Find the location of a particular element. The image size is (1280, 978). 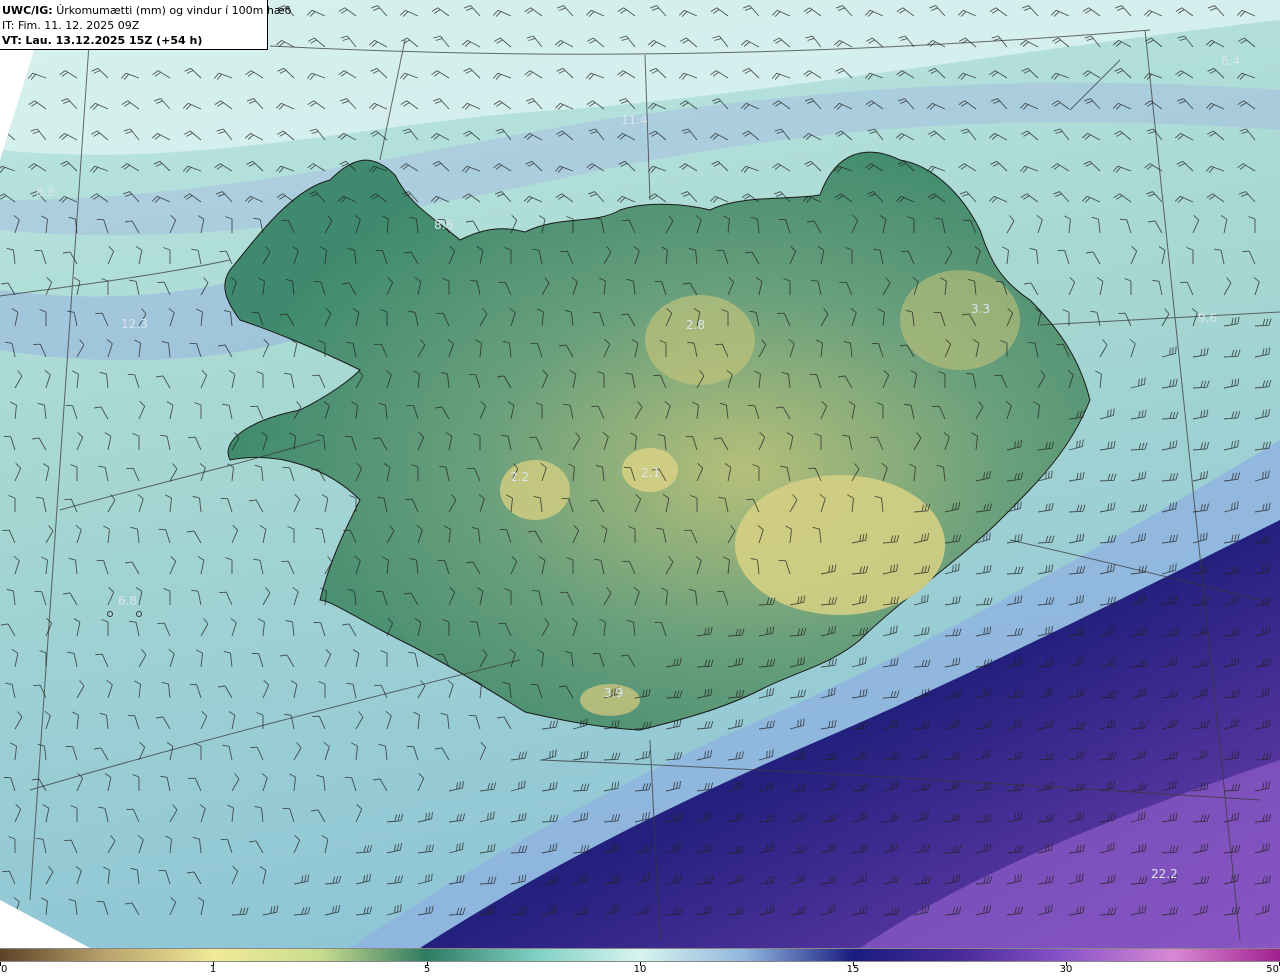

init-time: Fim. 11. 12. 2025 09Z is located at coordinates (78, 25).